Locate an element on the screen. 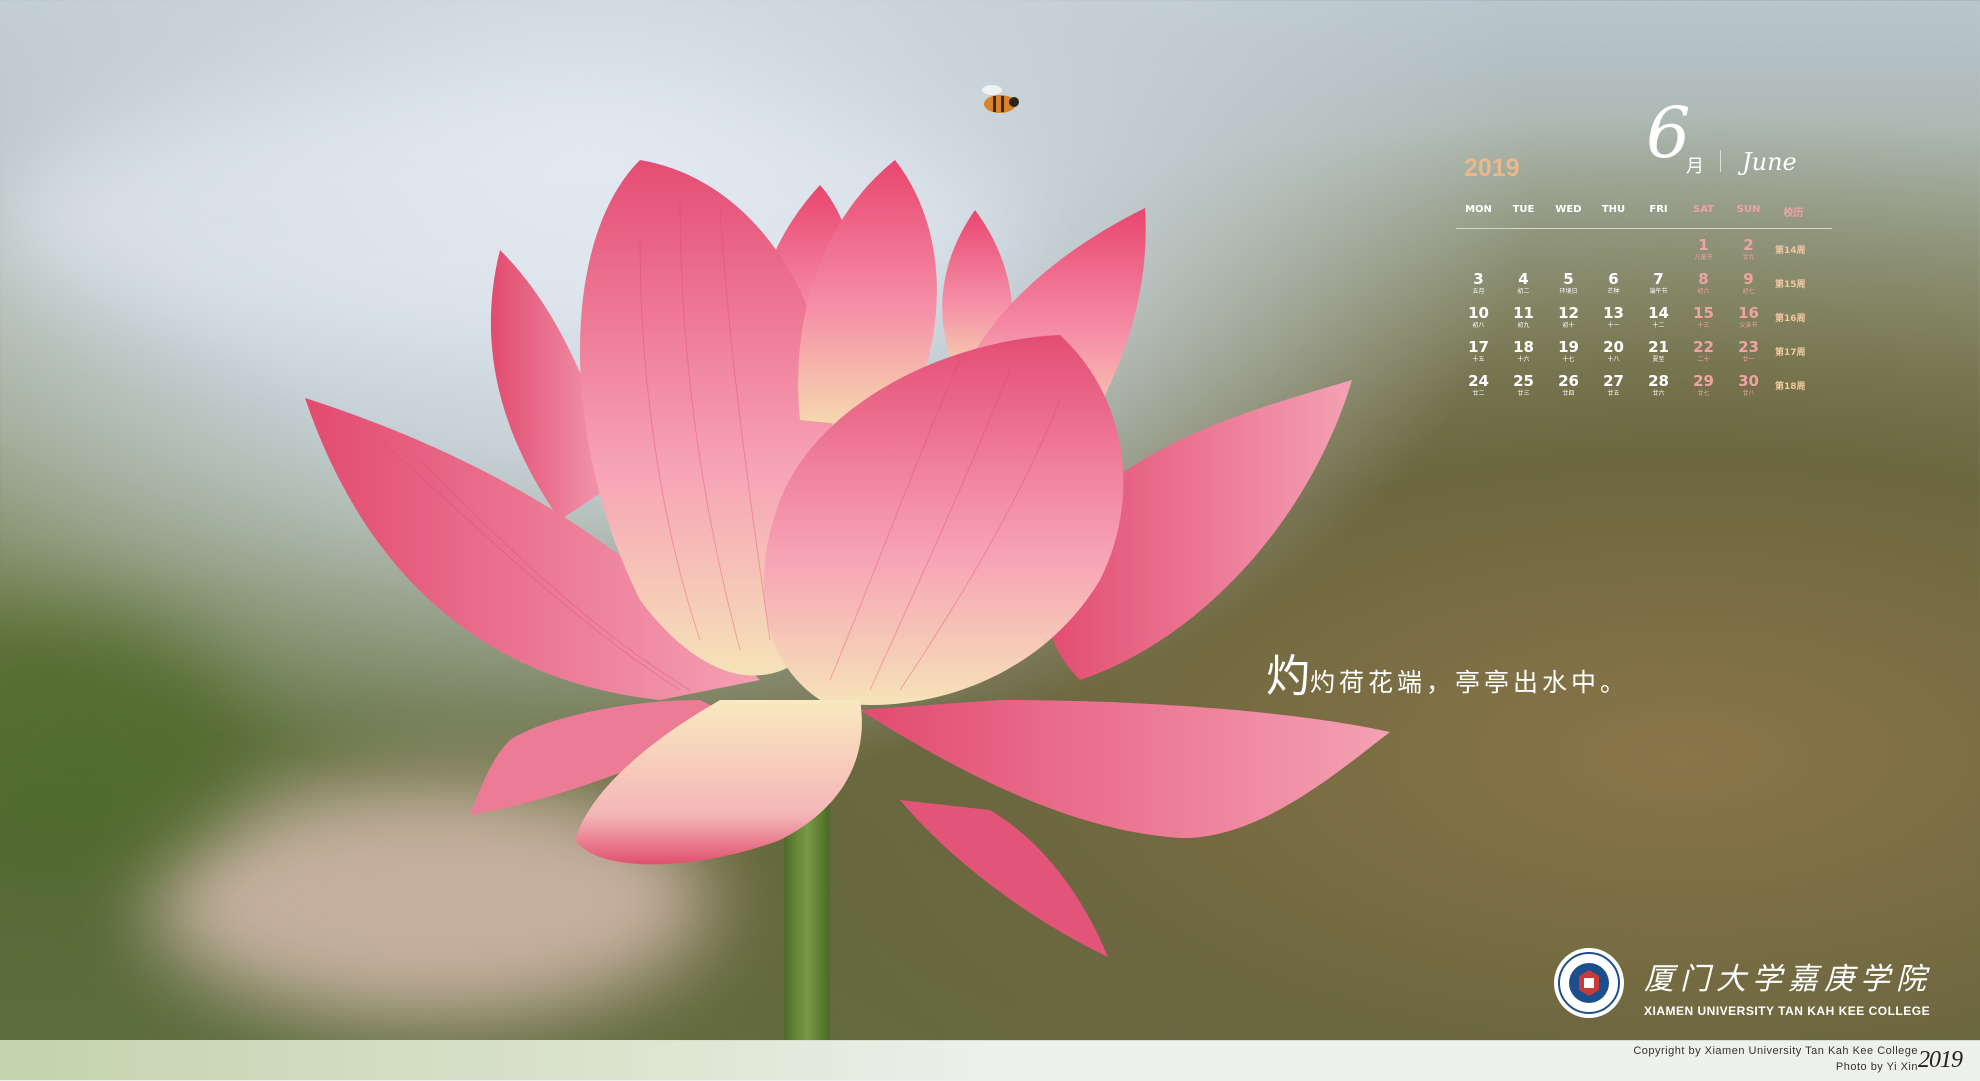 Image resolution: width=1980 pixels, height=1081 pixels. calendar-month-en: June is located at coordinates (1769, 162).